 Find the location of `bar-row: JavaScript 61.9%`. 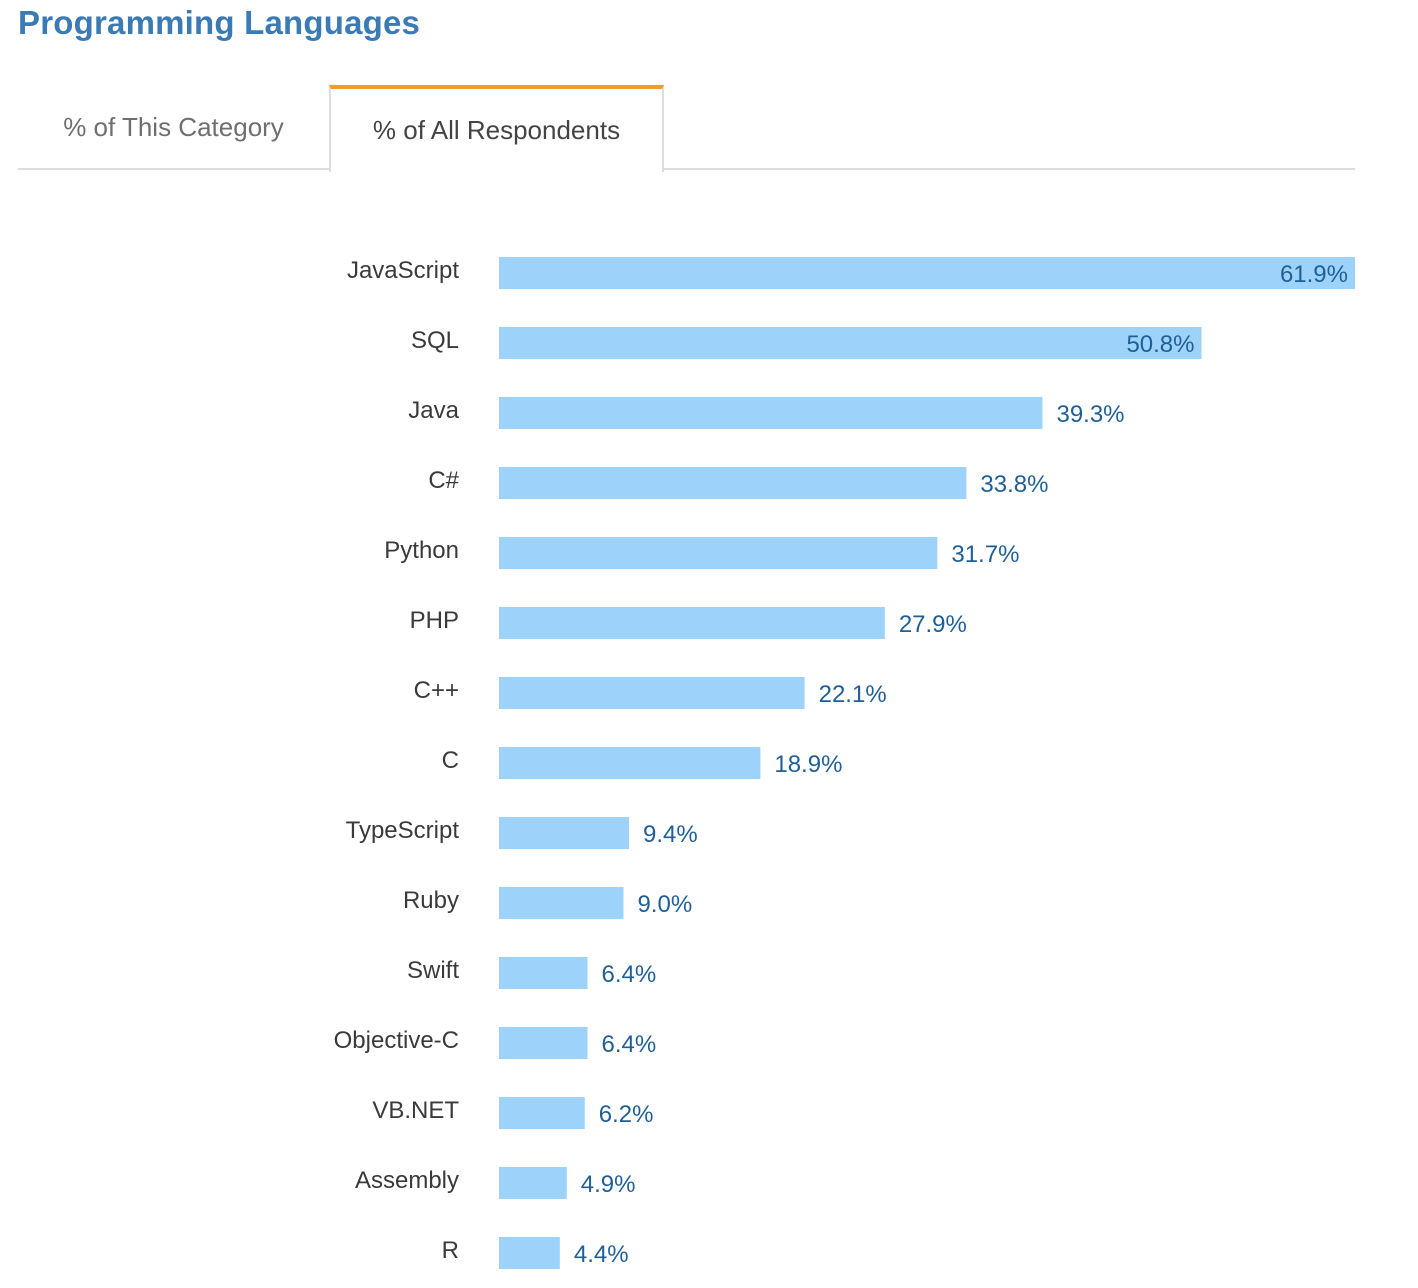

bar-row: JavaScript 61.9% is located at coordinates (851, 273).